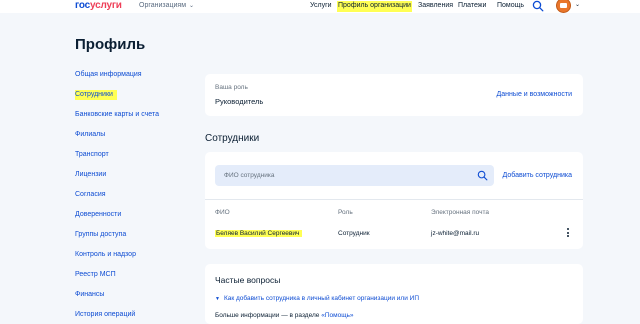 The height and width of the screenshot is (324, 640). Describe the element at coordinates (163, 5) in the screenshot. I see `organizations-dropdown-label: Организациям` at that location.